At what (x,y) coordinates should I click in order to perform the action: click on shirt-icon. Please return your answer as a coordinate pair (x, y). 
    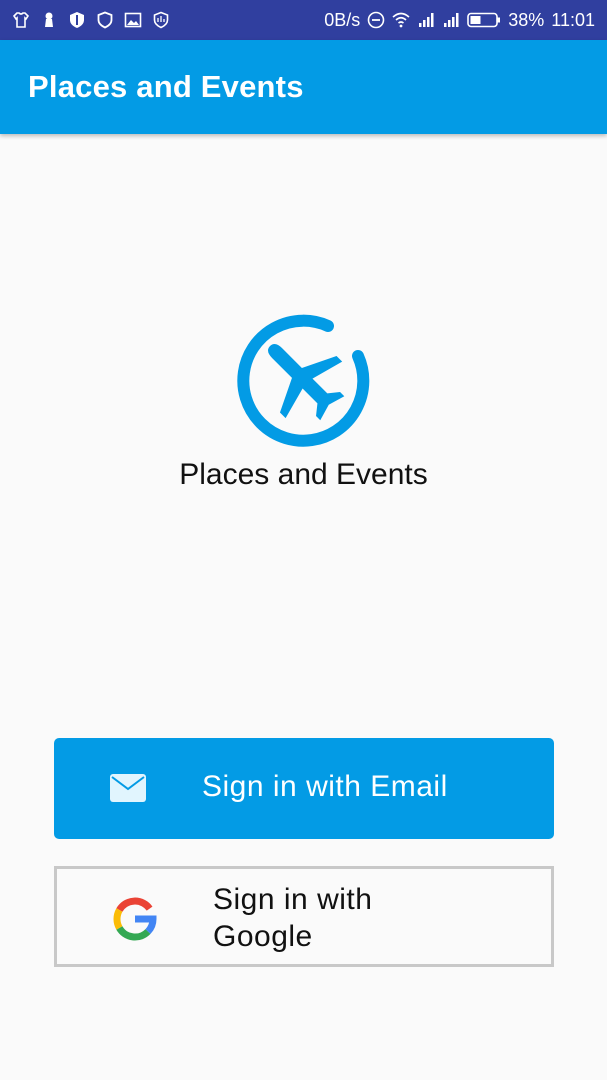
    Looking at the image, I should click on (21, 20).